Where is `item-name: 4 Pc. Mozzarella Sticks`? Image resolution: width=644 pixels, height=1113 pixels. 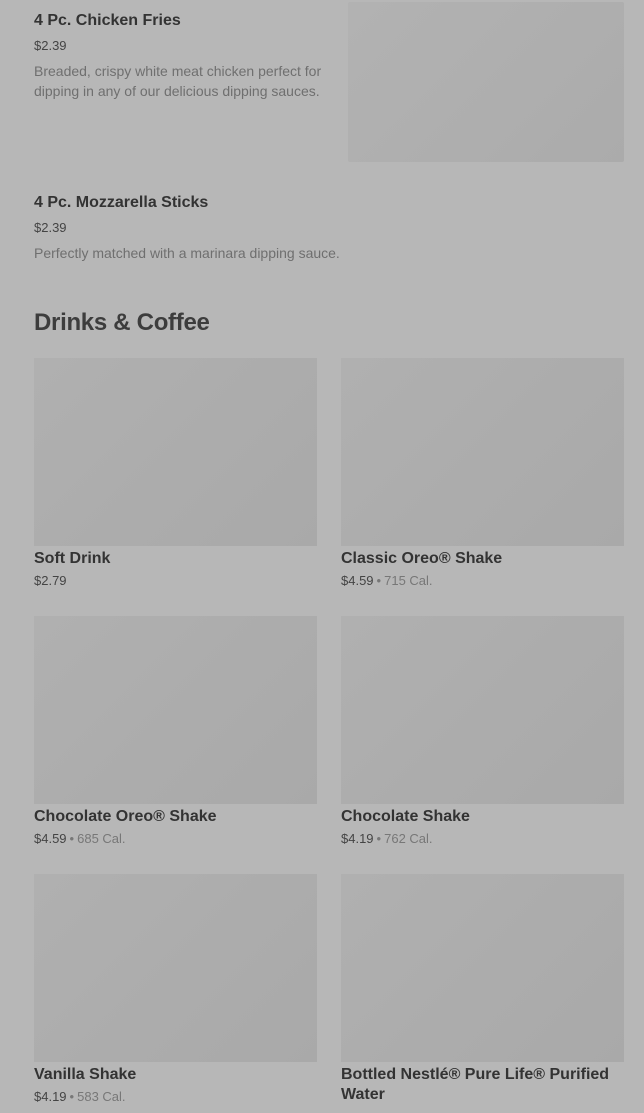
item-name: 4 Pc. Mozzarella Sticks is located at coordinates (121, 202).